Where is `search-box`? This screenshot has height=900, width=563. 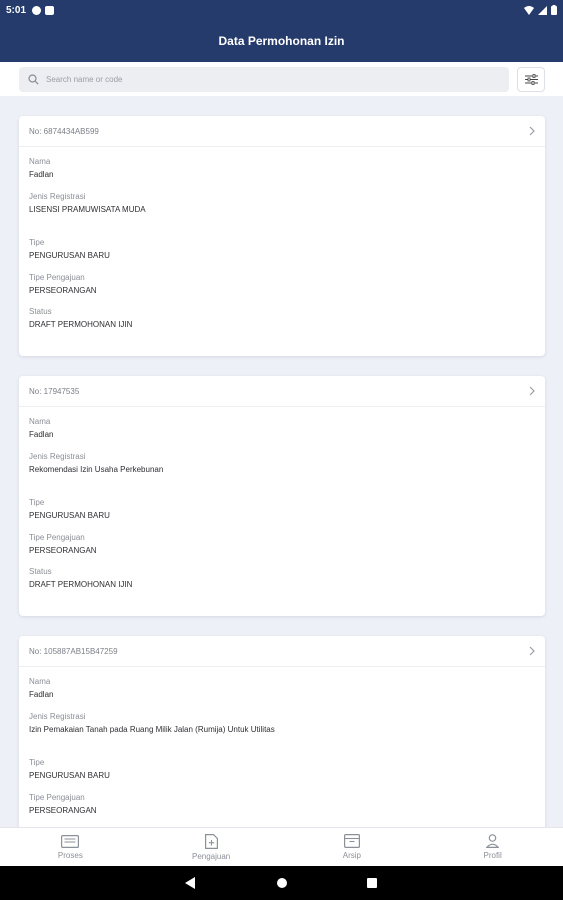 search-box is located at coordinates (264, 79).